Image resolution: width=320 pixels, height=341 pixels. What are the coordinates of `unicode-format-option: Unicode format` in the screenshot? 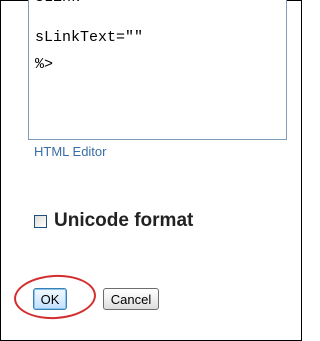 It's located at (113, 221).